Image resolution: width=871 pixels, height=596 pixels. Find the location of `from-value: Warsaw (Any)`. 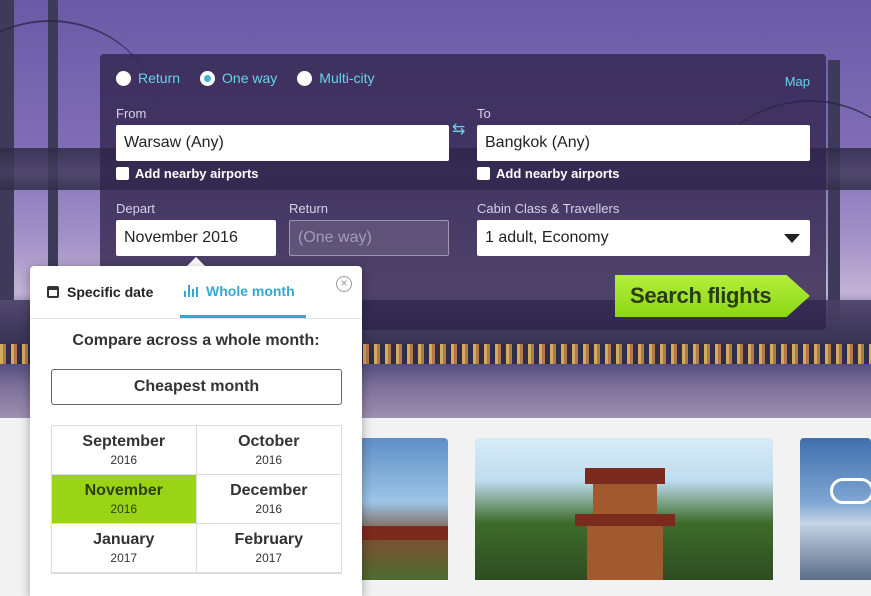

from-value: Warsaw (Any) is located at coordinates (174, 142).